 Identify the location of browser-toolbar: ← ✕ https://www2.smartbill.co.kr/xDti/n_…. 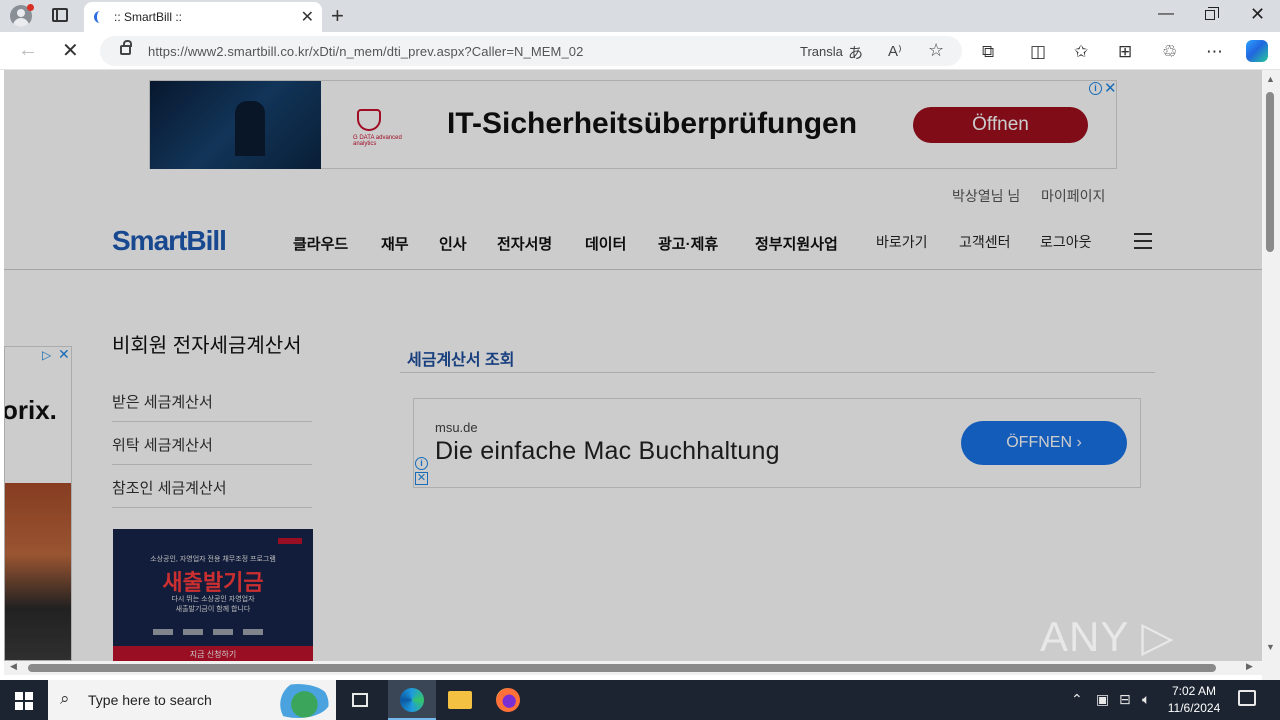
(640, 51).